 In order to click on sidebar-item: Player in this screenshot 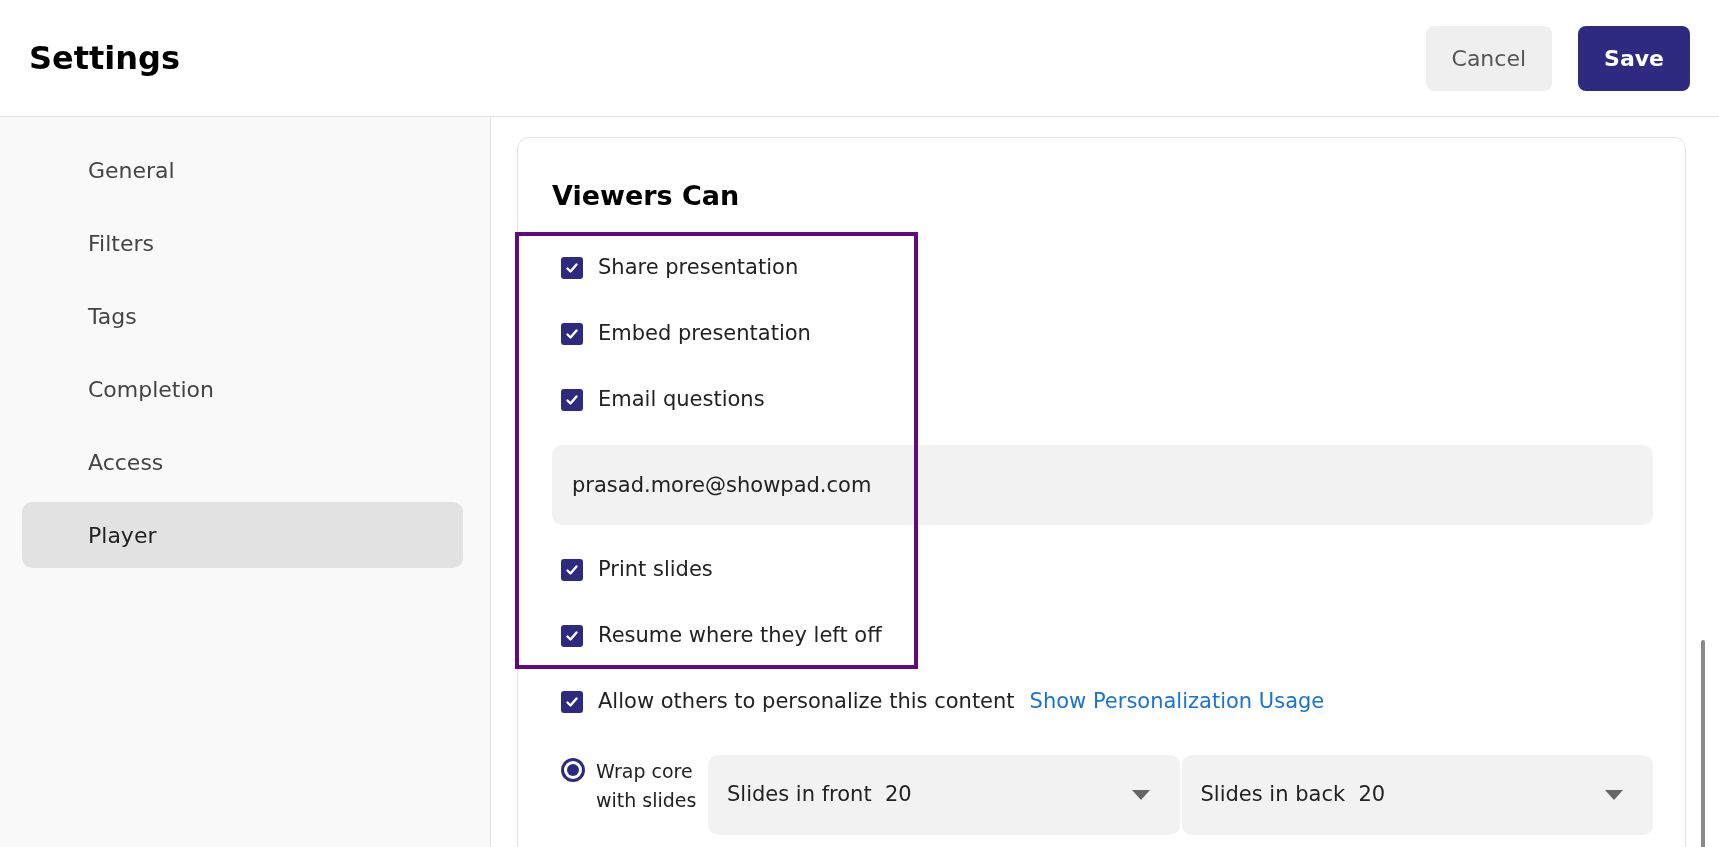, I will do `click(242, 535)`.